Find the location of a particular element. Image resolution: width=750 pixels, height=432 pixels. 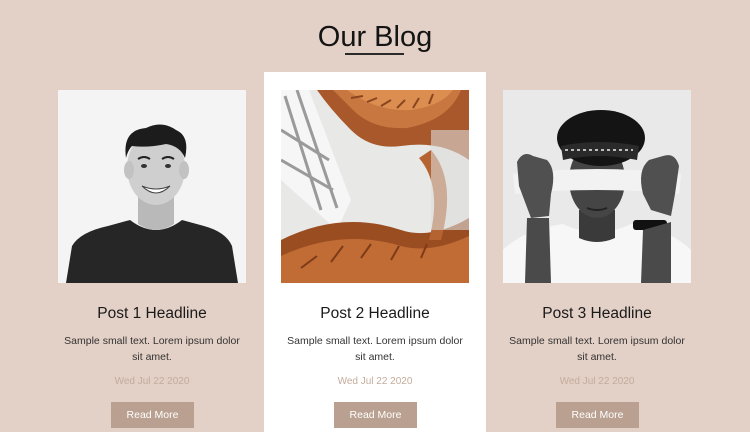

post-1-date: Wed Jul 22 2020 is located at coordinates (152, 381).